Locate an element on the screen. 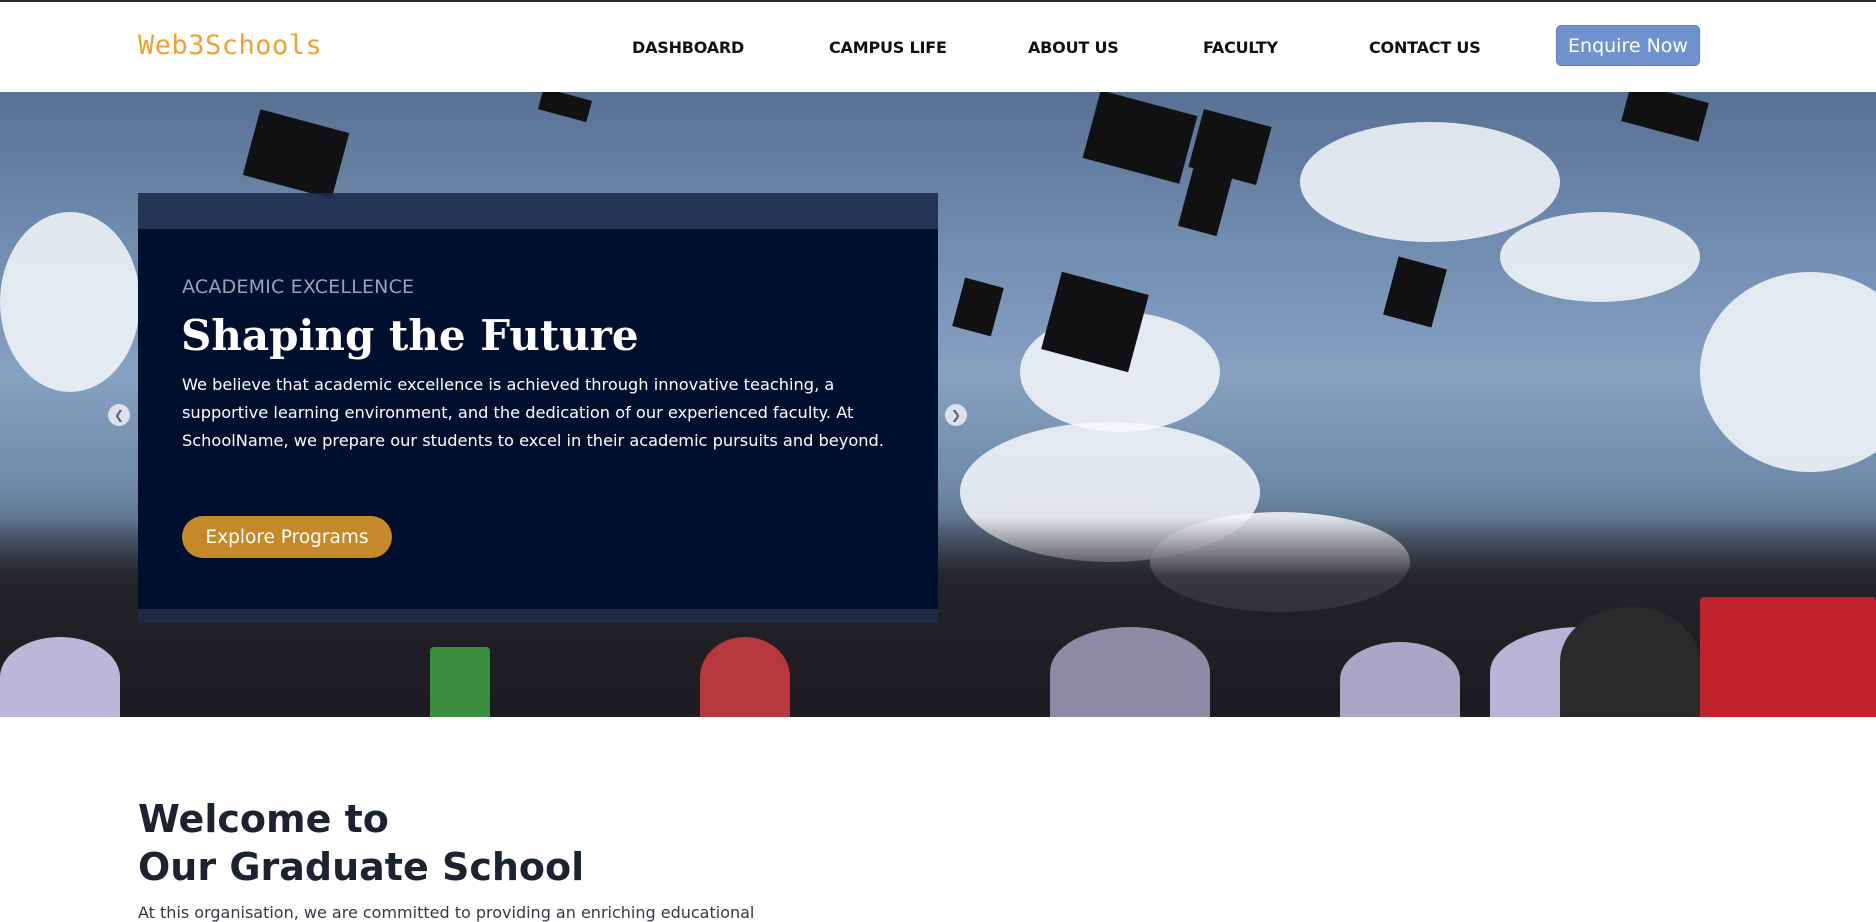 This screenshot has width=1876, height=922. explore-programs-button: Explore Programs is located at coordinates (287, 537).